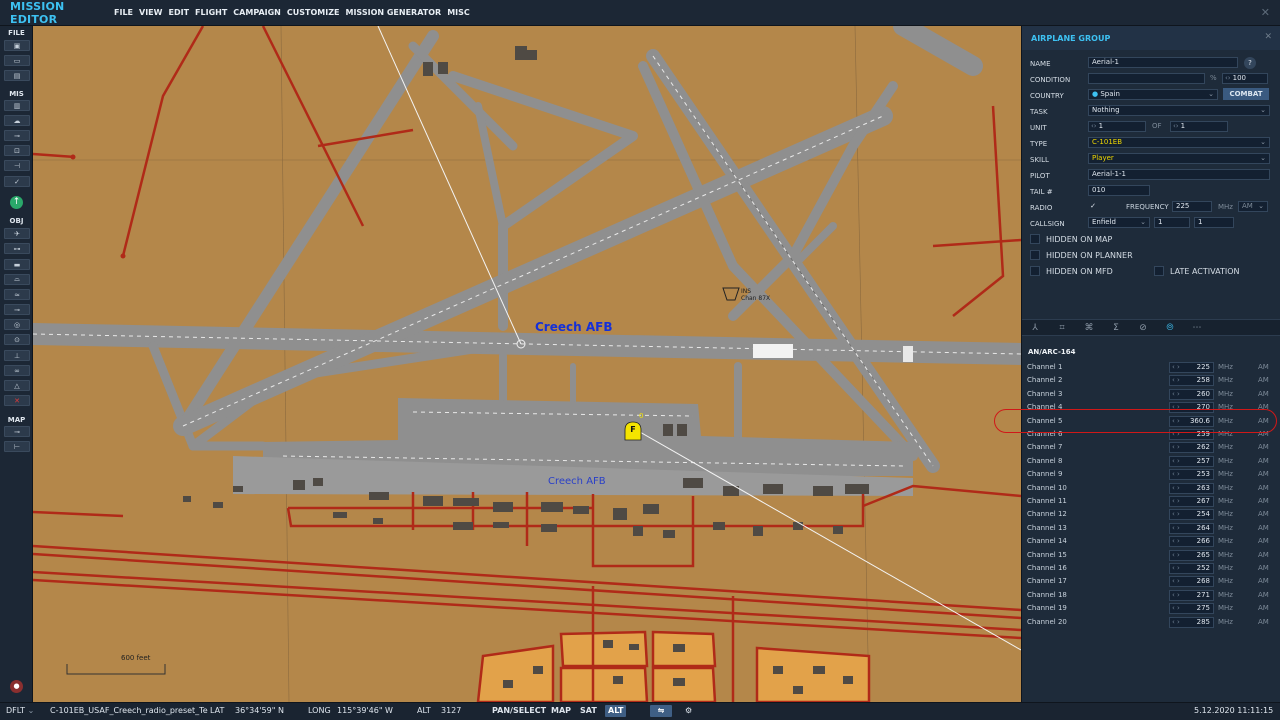 This screenshot has width=1280, height=720. I want to click on add-nav-point-icon: ⊙, so click(17, 339).